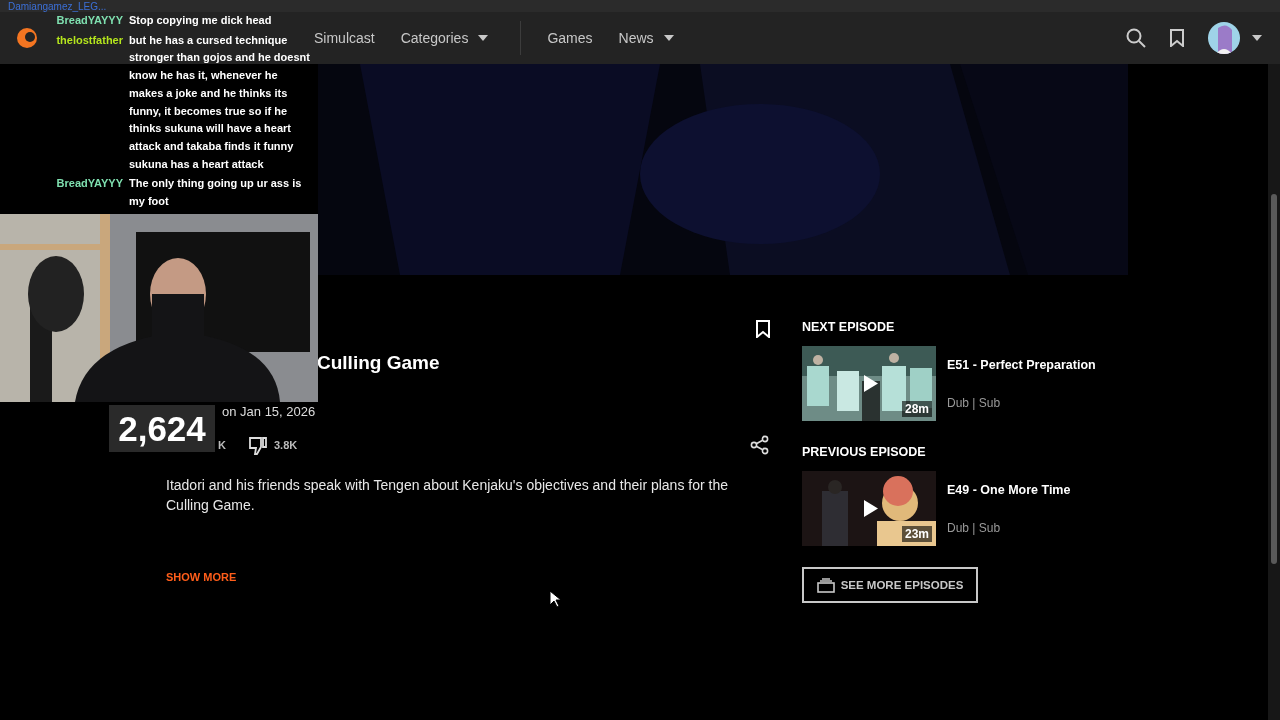 This screenshot has height=720, width=1280. Describe the element at coordinates (890, 585) in the screenshot. I see `see-more-episodes-button: SEE MORE EPISODES` at that location.